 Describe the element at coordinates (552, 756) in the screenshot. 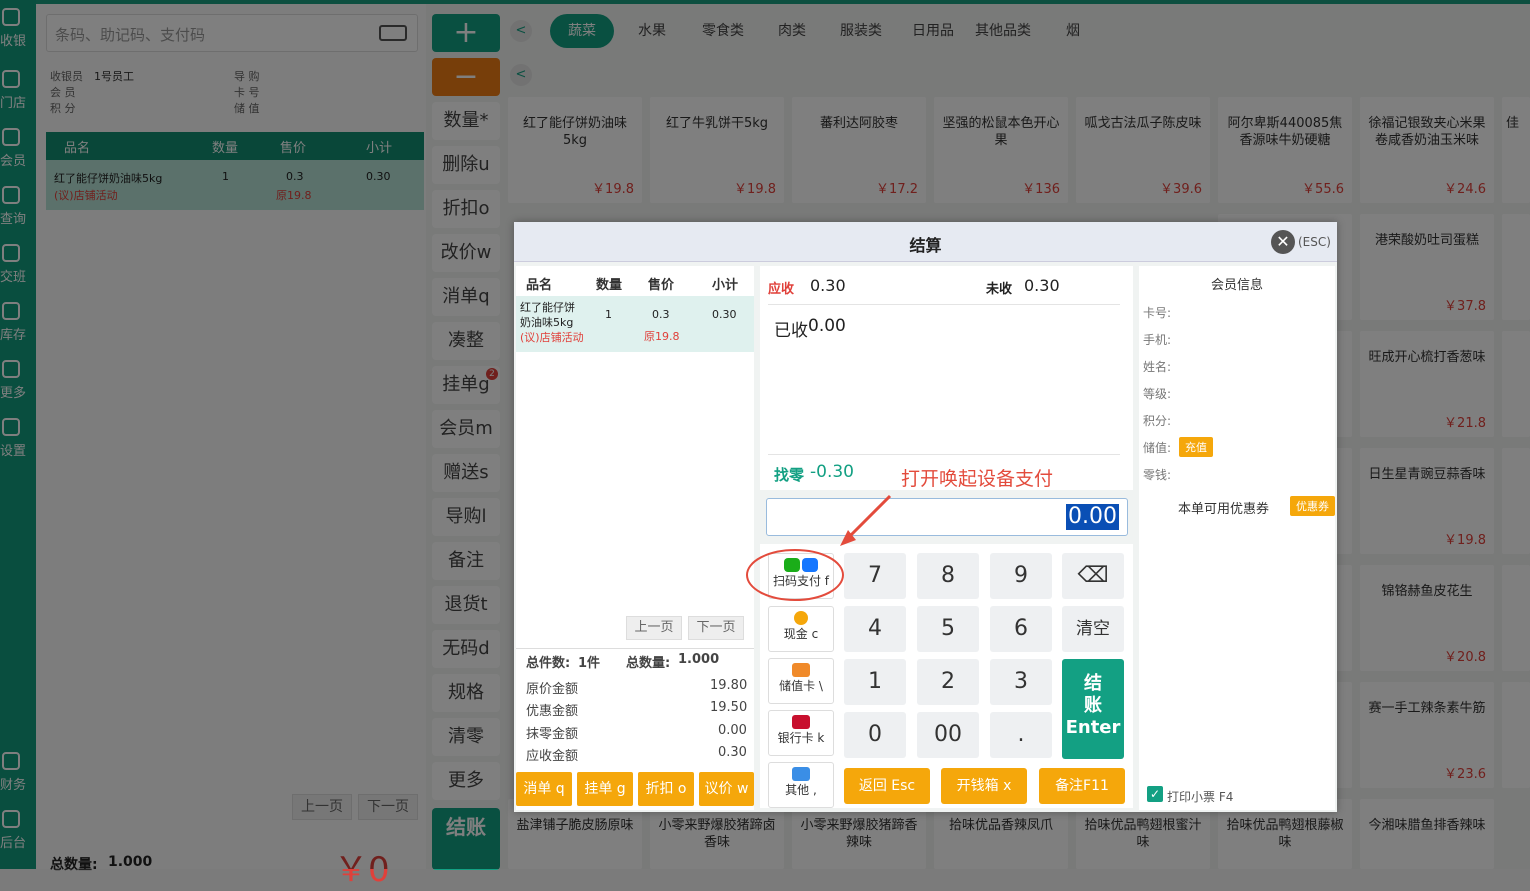

I see `receivable-amount-label: 应收金额` at that location.